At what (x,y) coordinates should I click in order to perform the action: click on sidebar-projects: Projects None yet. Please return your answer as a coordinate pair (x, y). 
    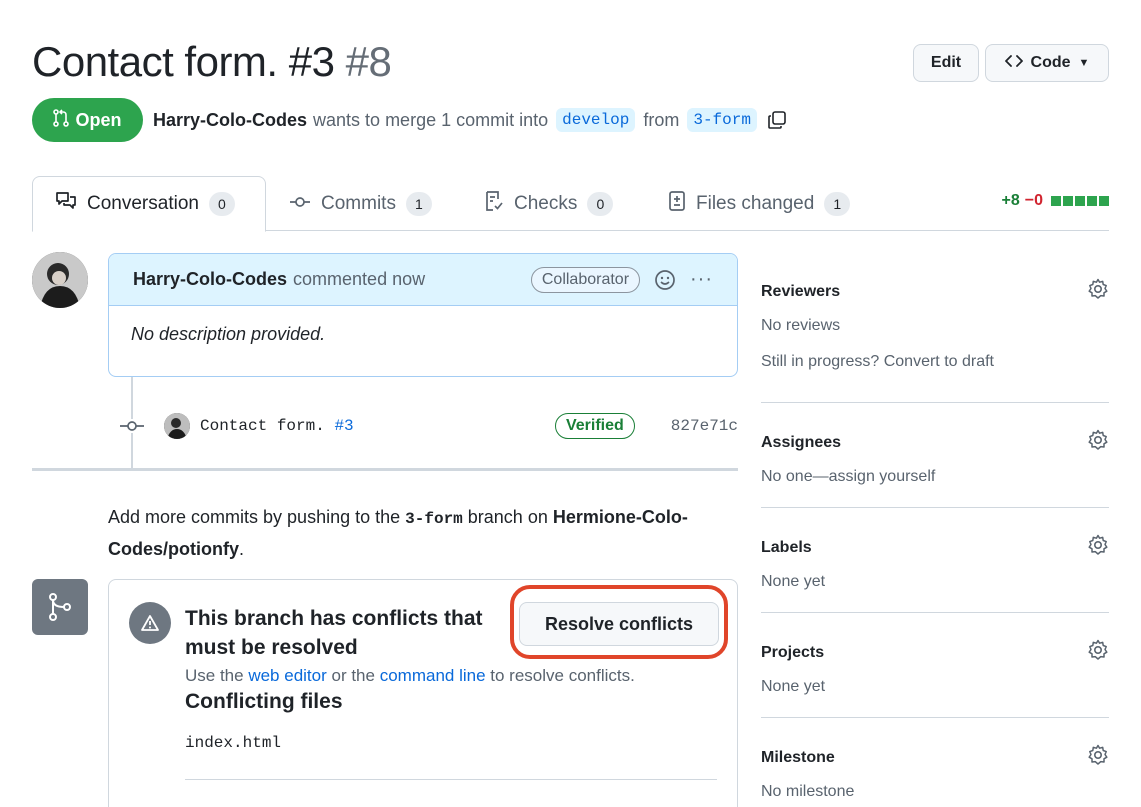
    Looking at the image, I should click on (935, 665).